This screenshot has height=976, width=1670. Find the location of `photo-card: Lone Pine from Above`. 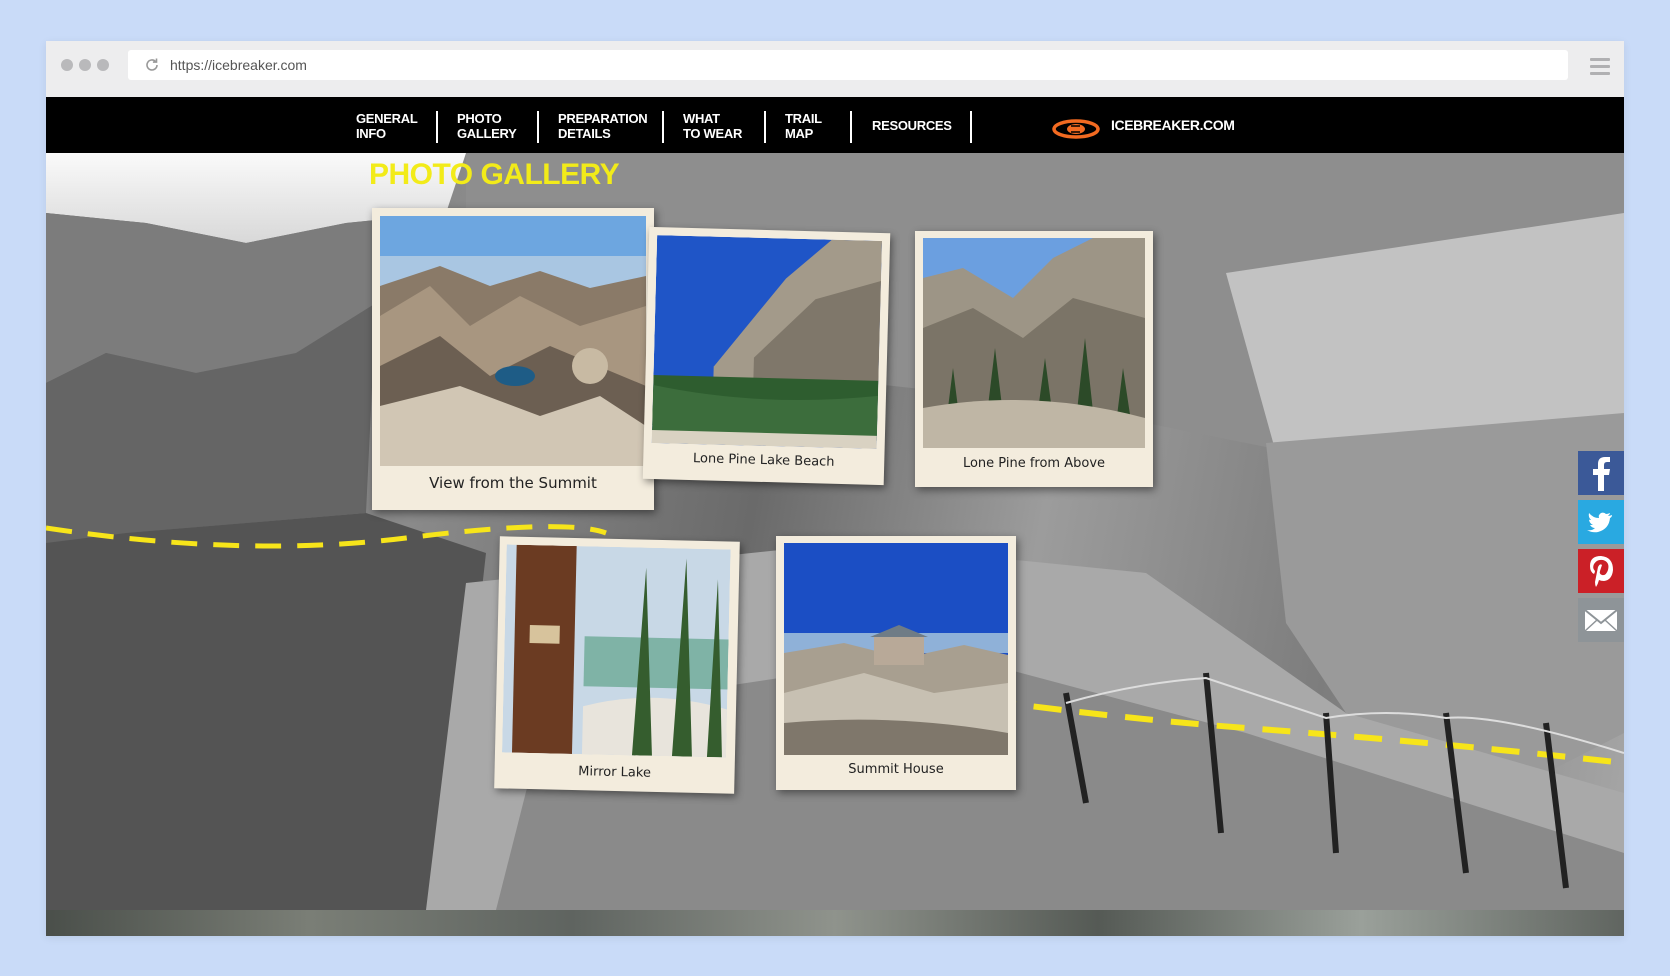

photo-card: Lone Pine from Above is located at coordinates (1034, 359).